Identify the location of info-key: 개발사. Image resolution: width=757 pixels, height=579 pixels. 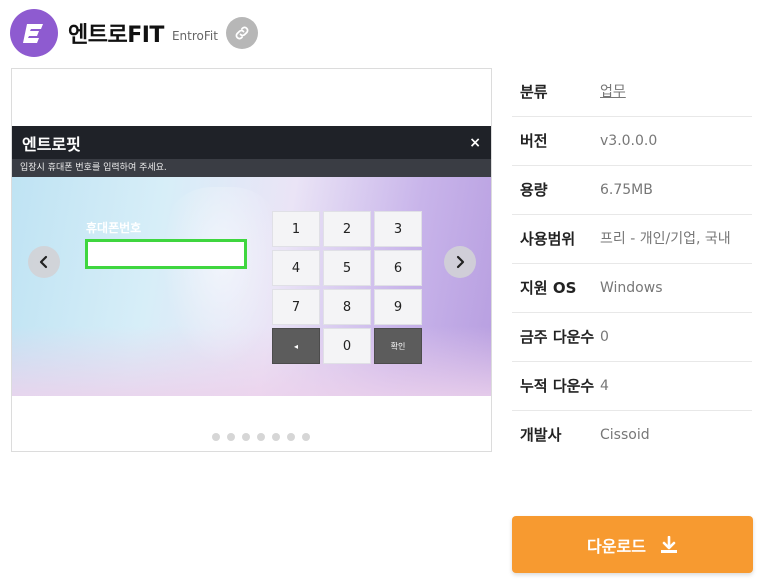
(541, 435).